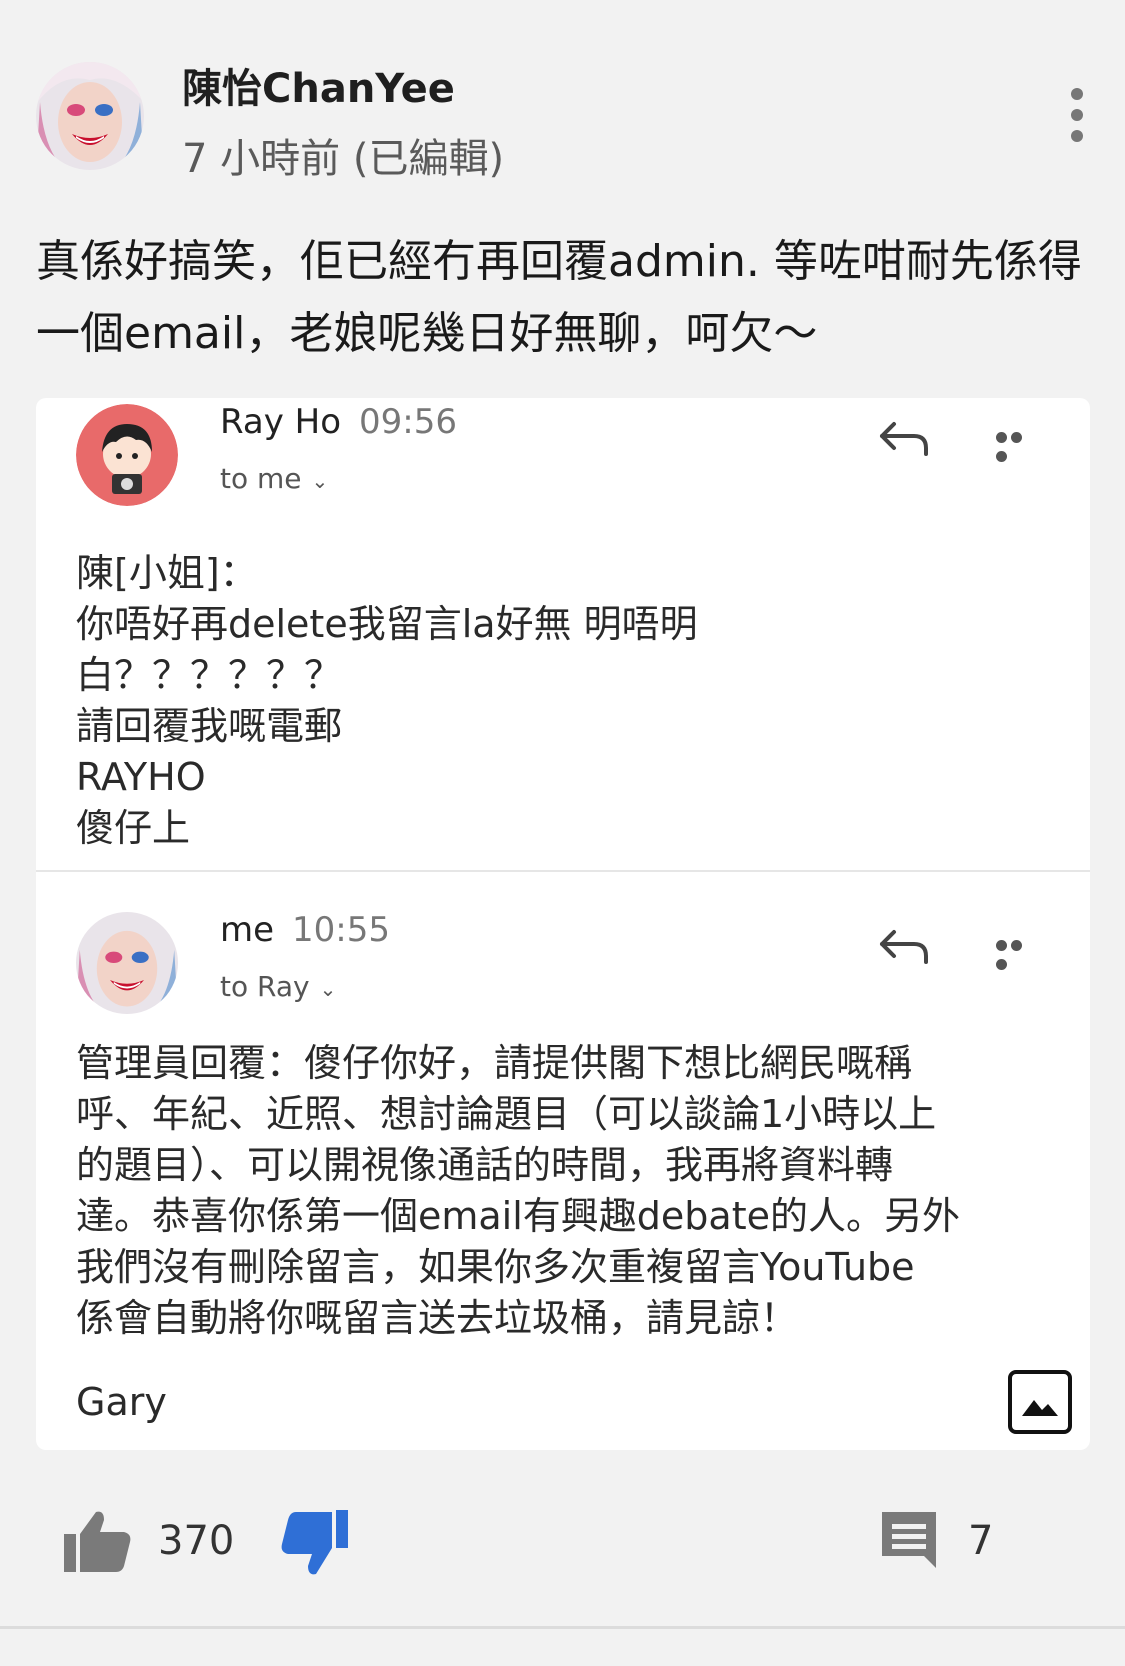  I want to click on email-signature: Gary, so click(121, 1402).